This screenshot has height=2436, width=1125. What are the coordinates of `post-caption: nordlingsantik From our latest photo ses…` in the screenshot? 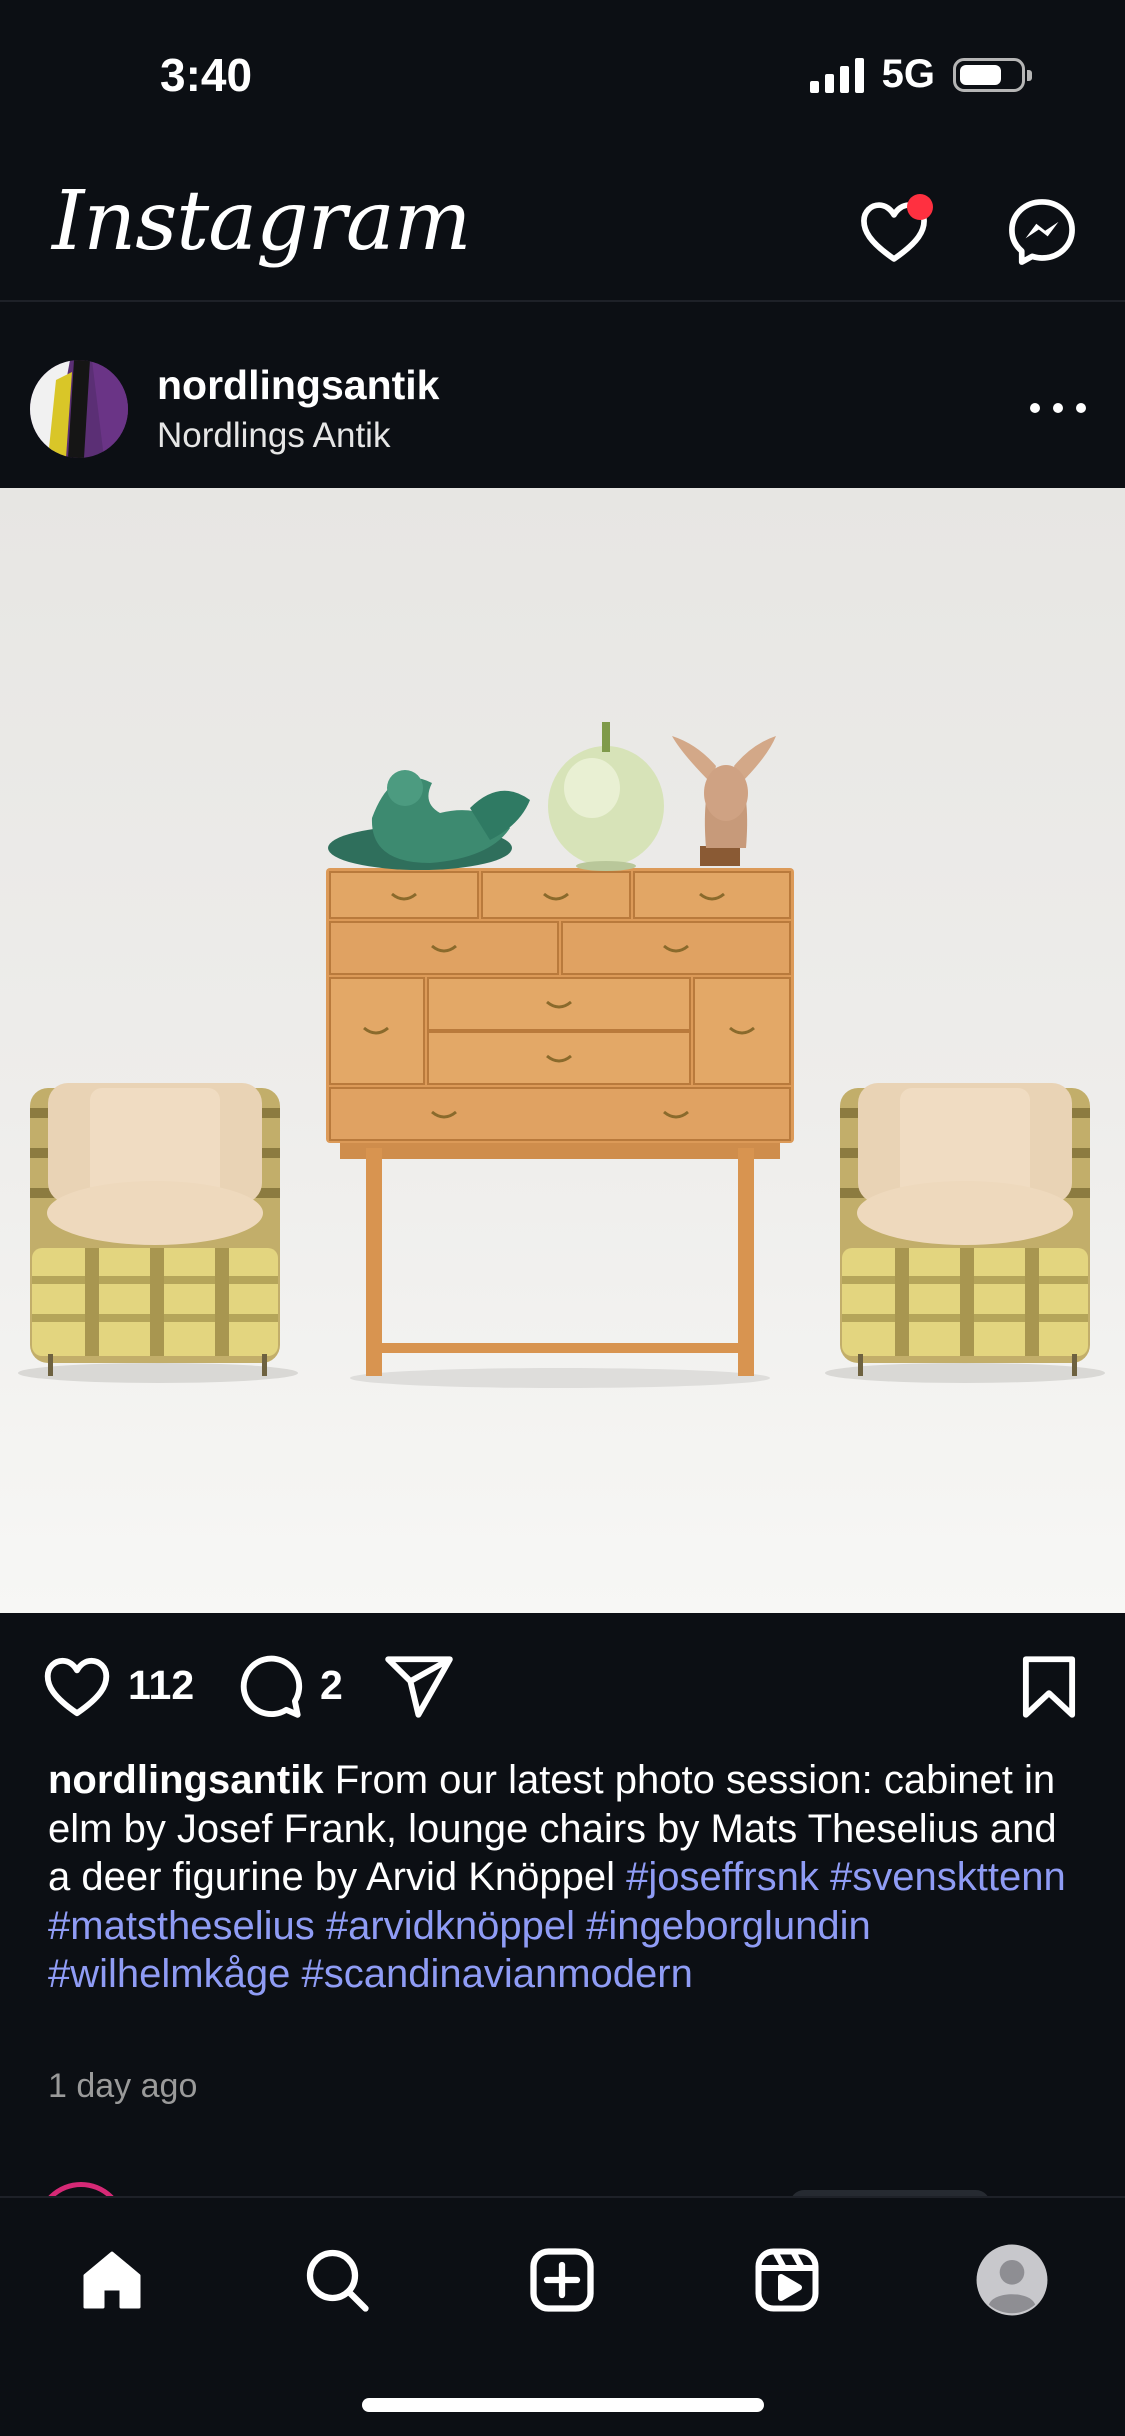 It's located at (563, 1877).